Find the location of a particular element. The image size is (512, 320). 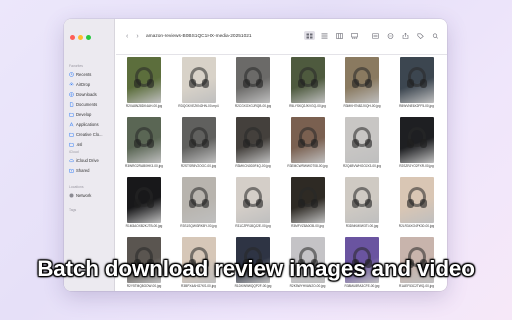

file-item: R3MKCN0D0F4Q-00.jpg is located at coordinates (253, 146).